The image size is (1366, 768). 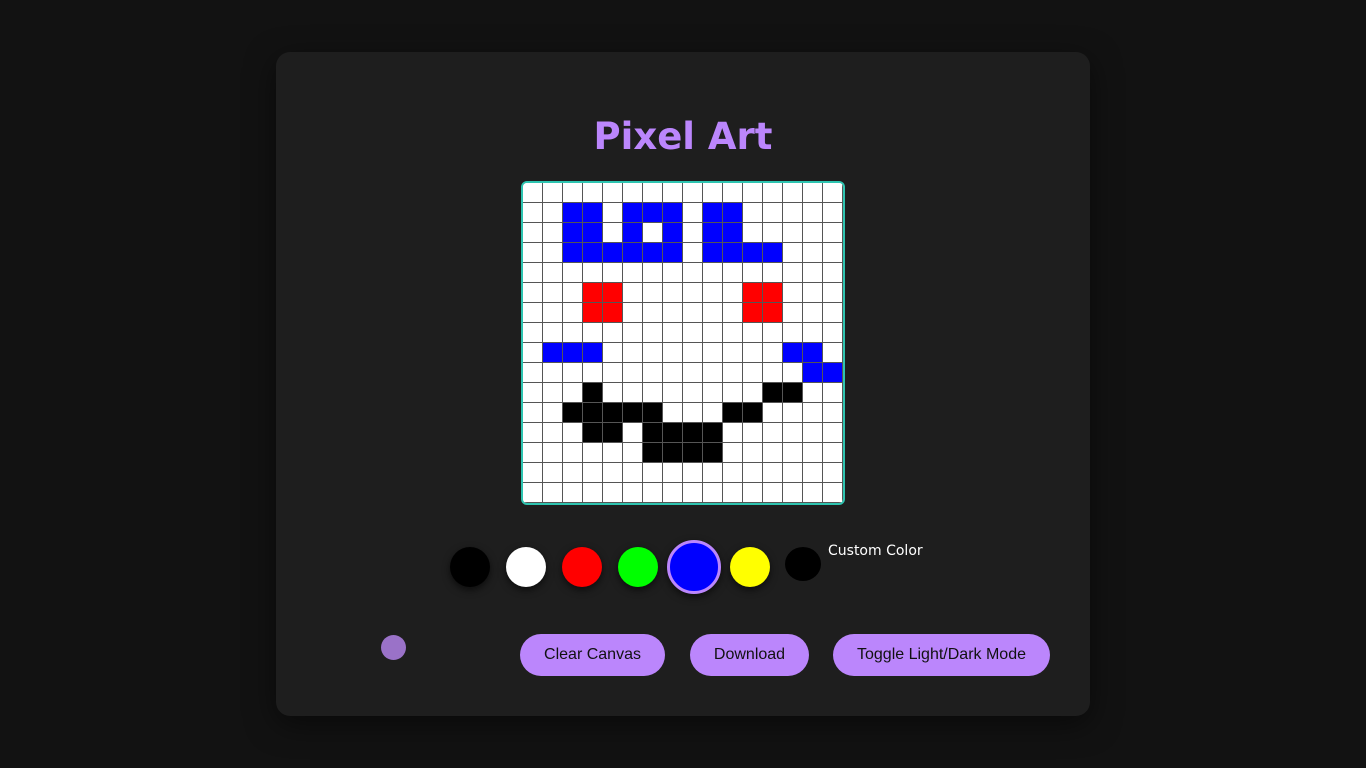 I want to click on color-swatch-blue, so click(x=694, y=567).